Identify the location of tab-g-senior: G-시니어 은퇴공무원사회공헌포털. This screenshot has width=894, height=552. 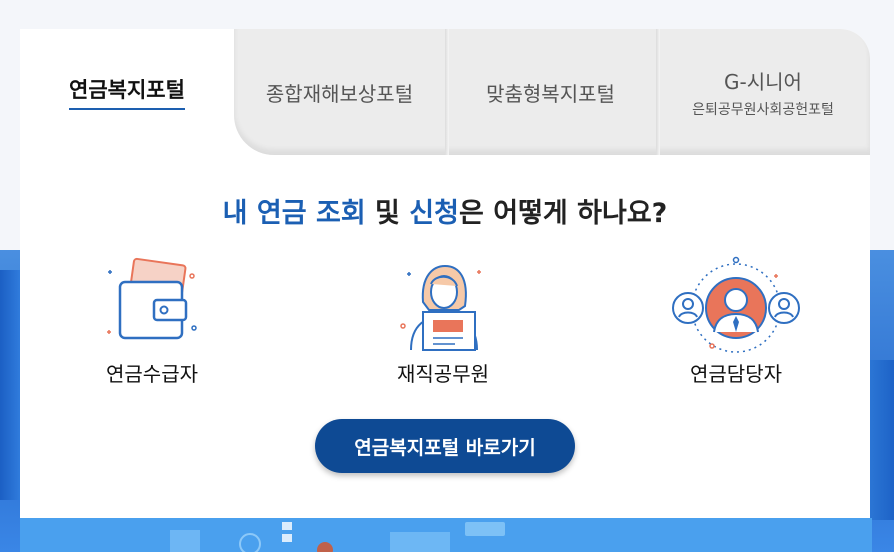
(763, 92).